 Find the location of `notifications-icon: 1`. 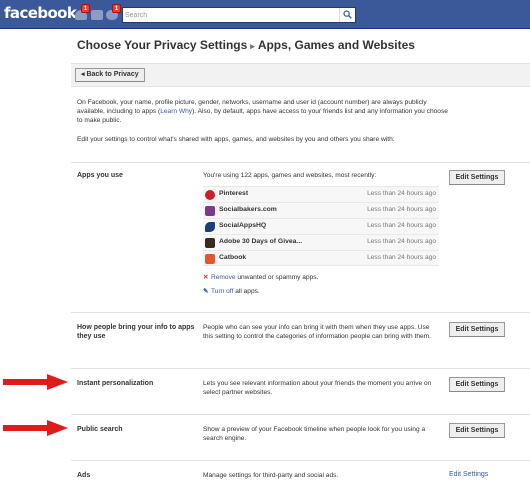

notifications-icon: 1 is located at coordinates (112, 13).